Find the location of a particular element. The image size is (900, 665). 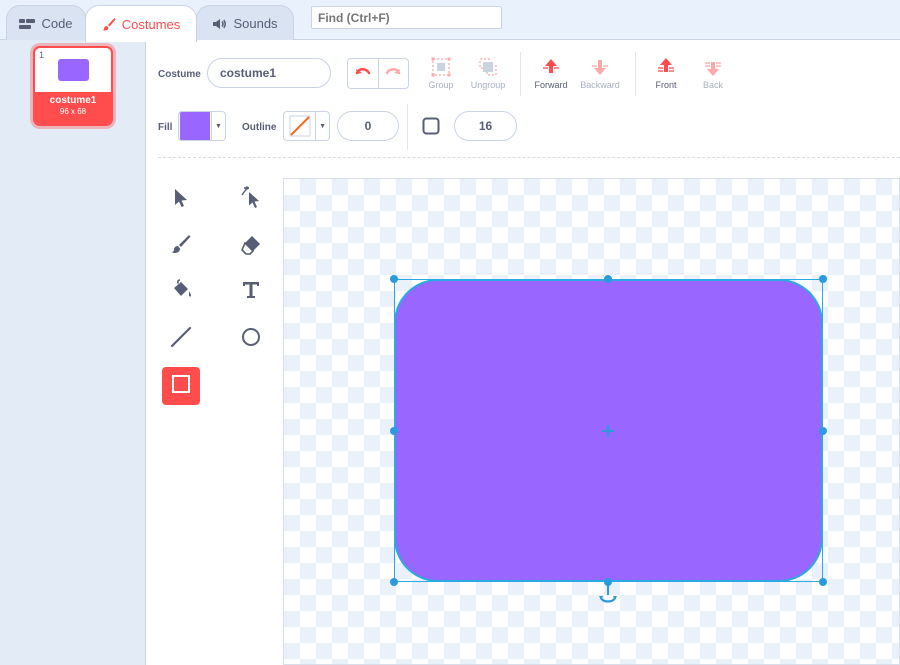

arrow-pointer-icon is located at coordinates (181, 200).